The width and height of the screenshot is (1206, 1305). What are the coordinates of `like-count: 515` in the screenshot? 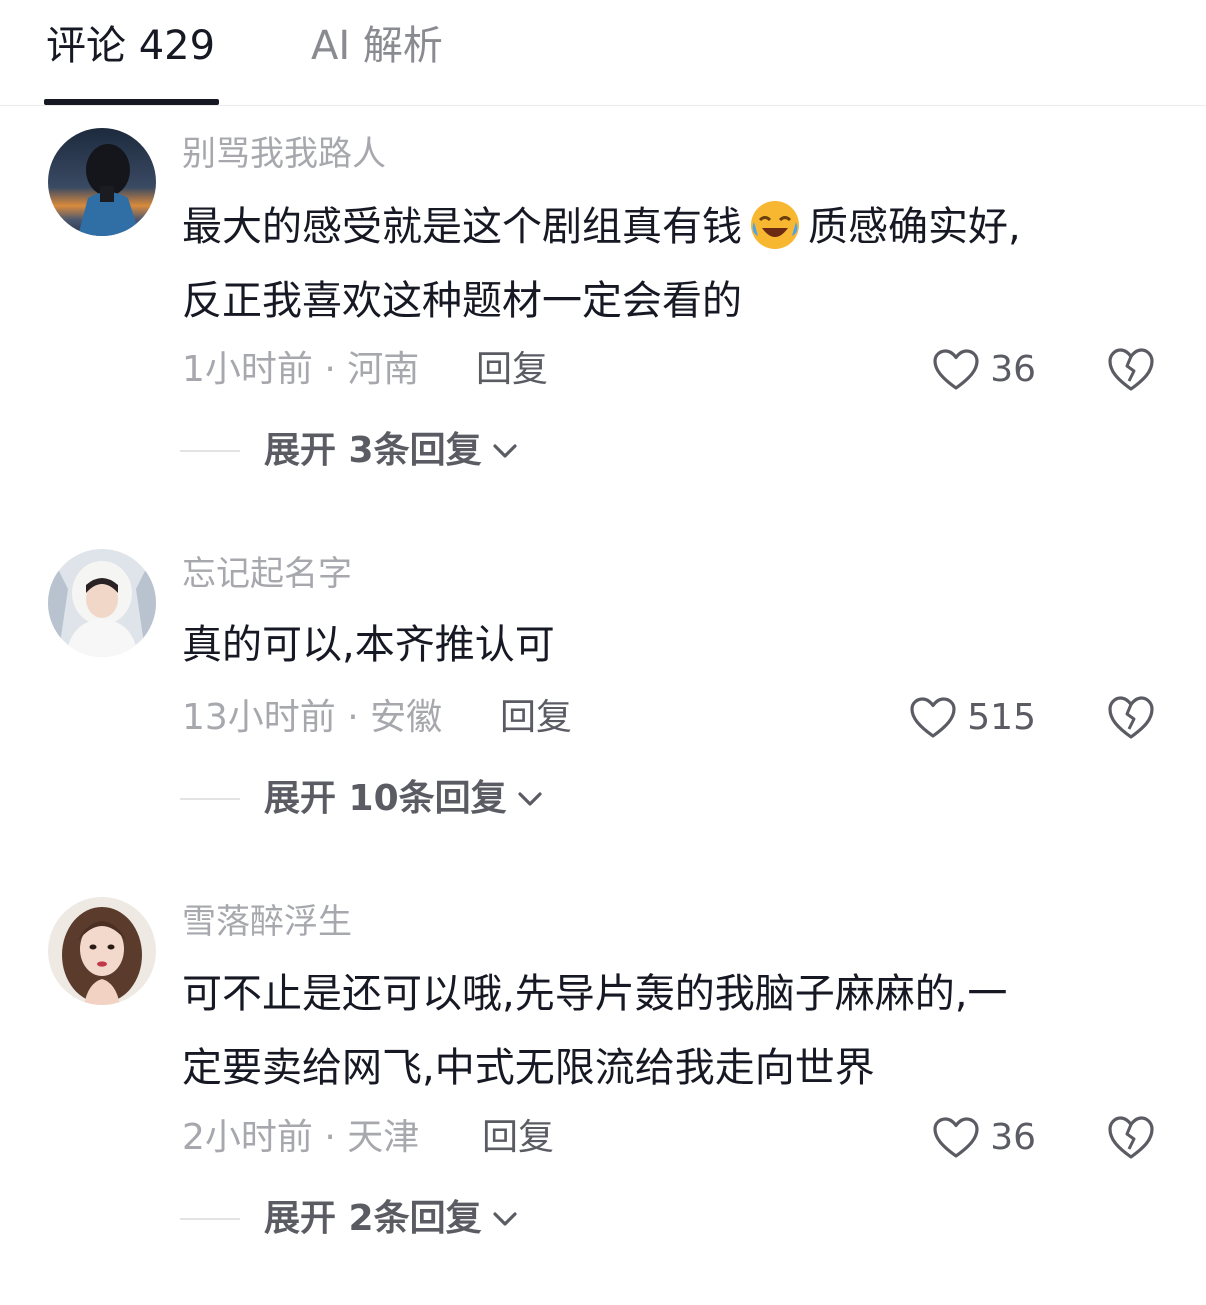 It's located at (1001, 717).